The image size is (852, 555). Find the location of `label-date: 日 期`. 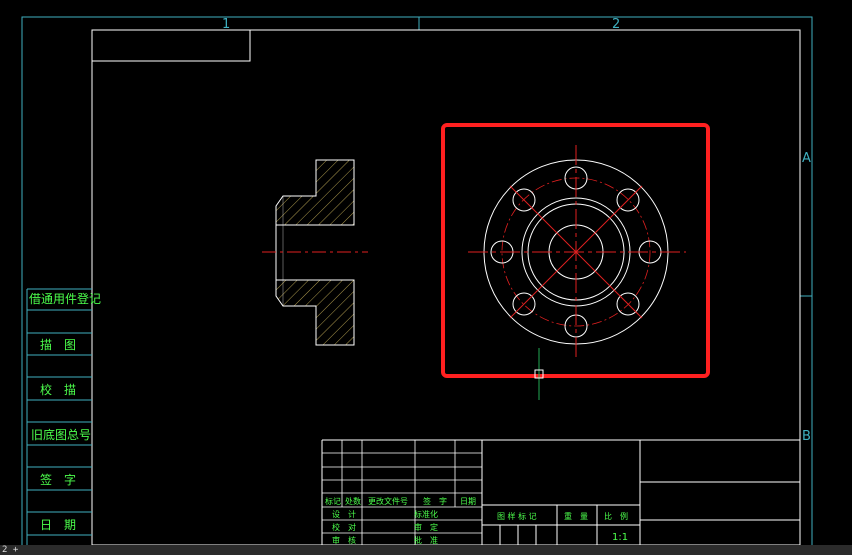

label-date: 日 期 is located at coordinates (58, 525).